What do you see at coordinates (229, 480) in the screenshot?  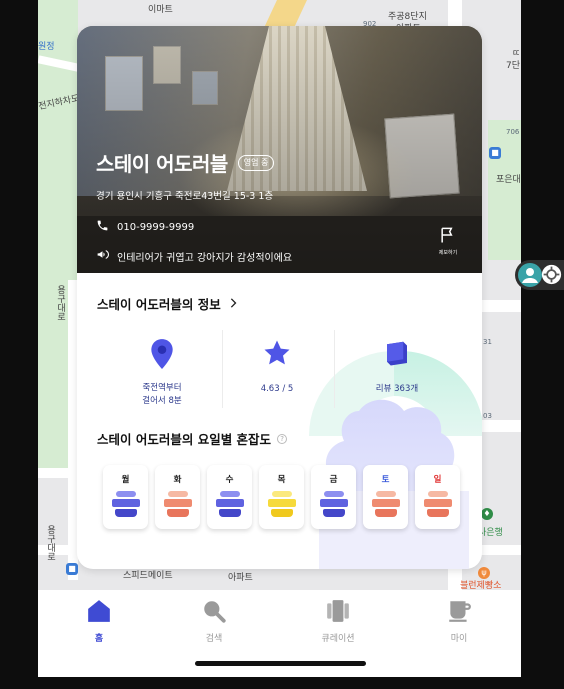 I see `day-label: 수` at bounding box center [229, 480].